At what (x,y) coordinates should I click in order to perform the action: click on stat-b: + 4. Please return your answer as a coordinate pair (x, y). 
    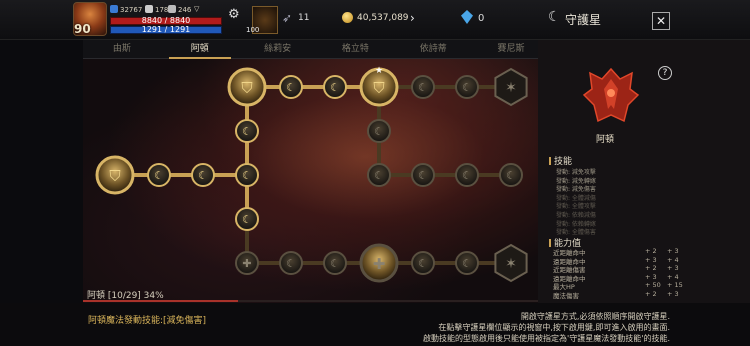
    Looking at the image, I should click on (673, 259).